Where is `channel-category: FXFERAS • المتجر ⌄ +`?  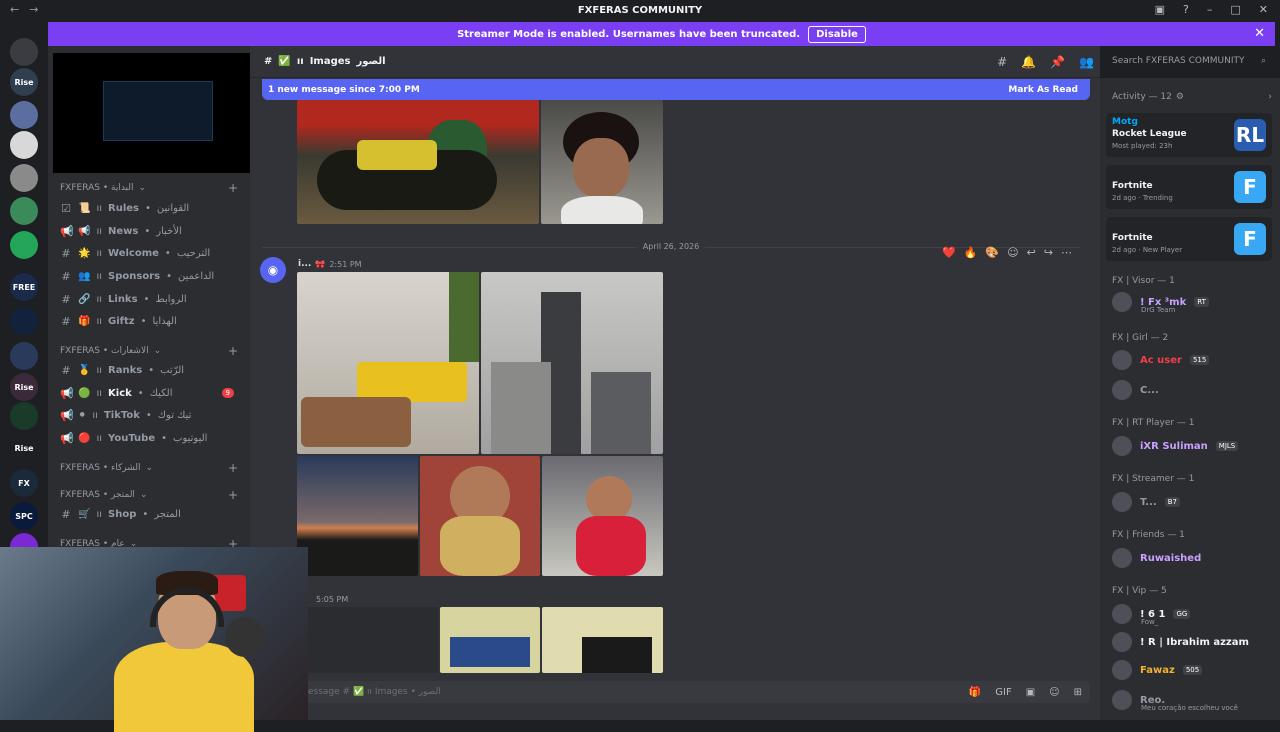 channel-category: FXFERAS • المتجر ⌄ + is located at coordinates (149, 495).